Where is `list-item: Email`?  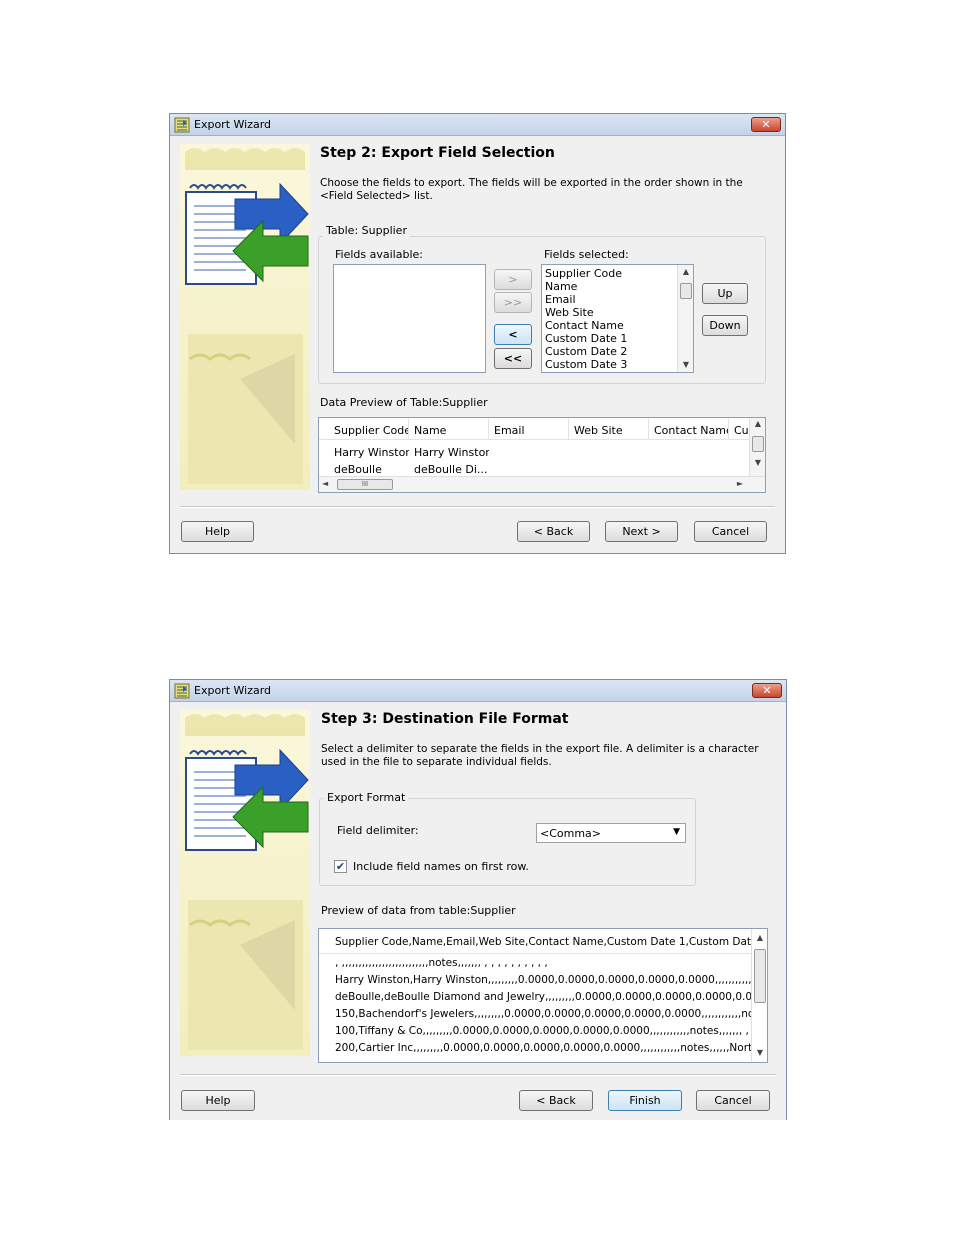 list-item: Email is located at coordinates (560, 299).